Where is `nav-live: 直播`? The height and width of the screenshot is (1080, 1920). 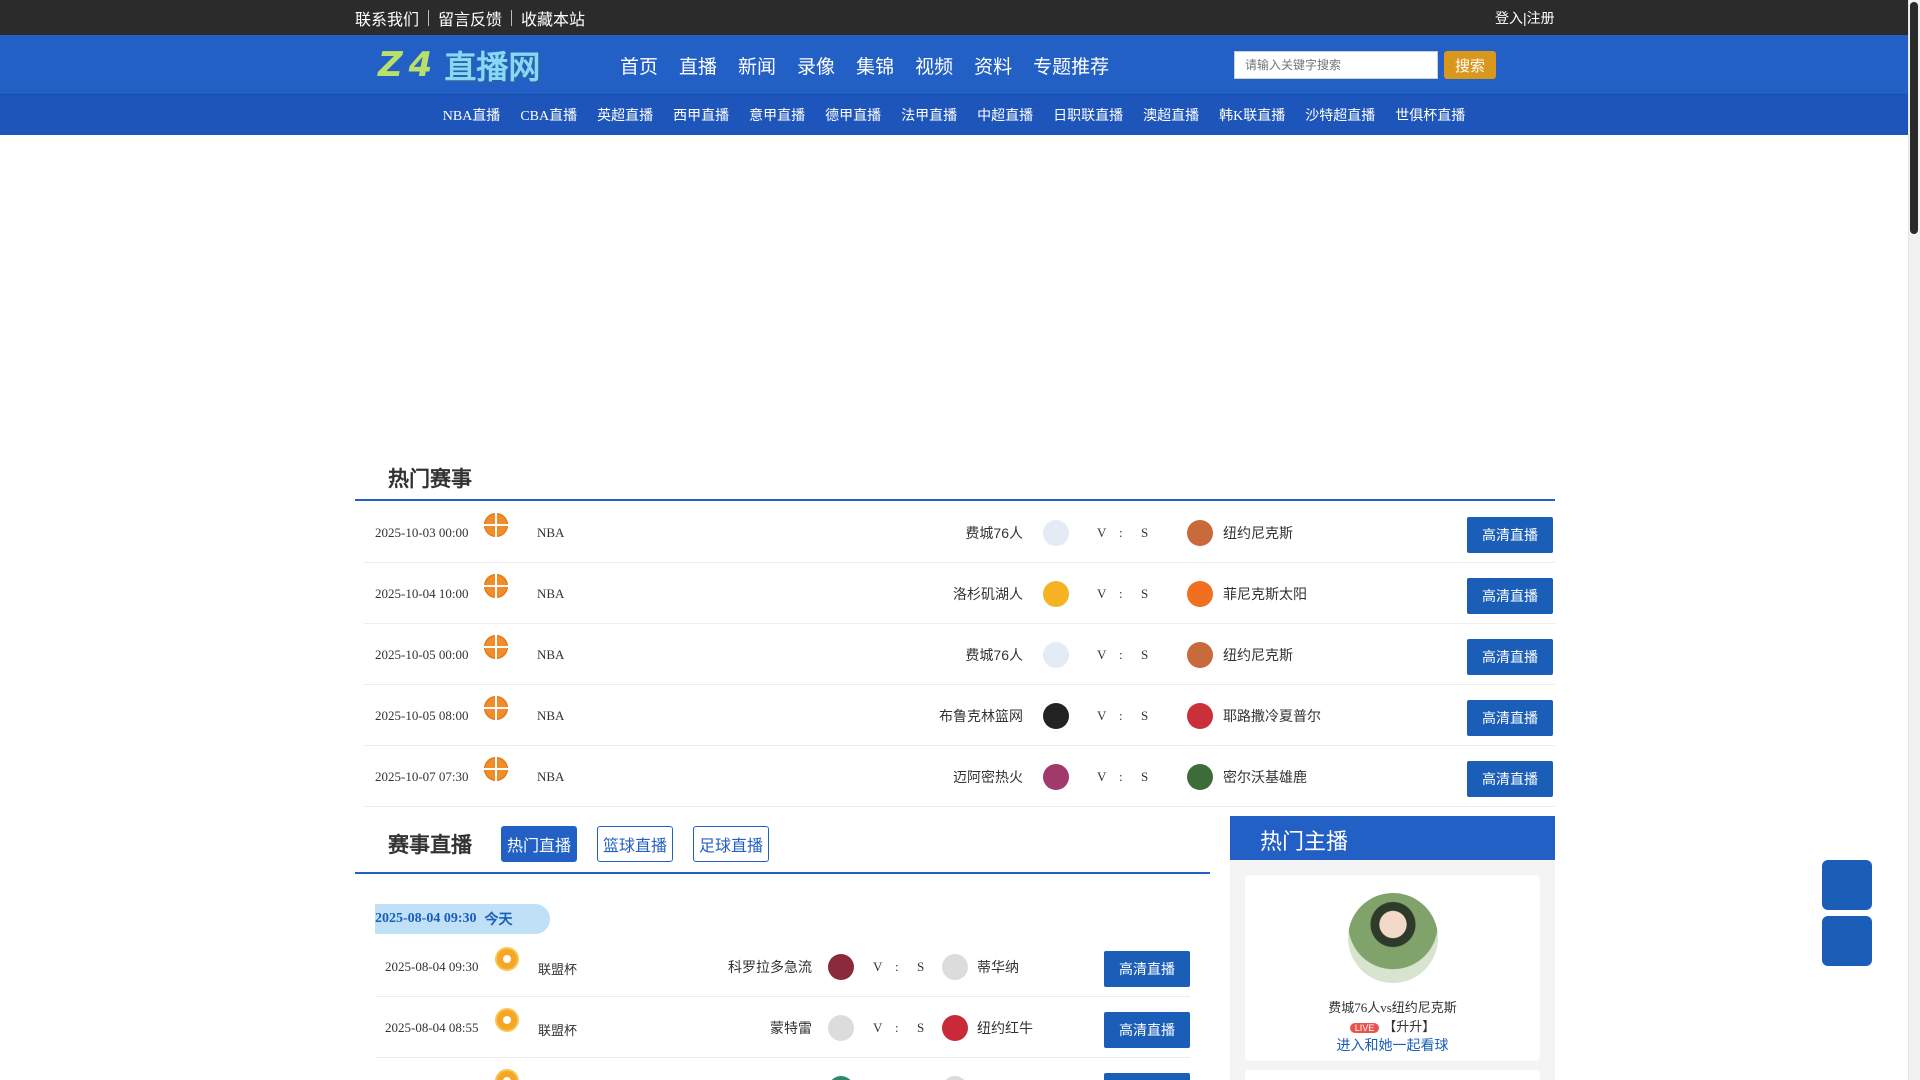
nav-live: 直播 is located at coordinates (698, 65).